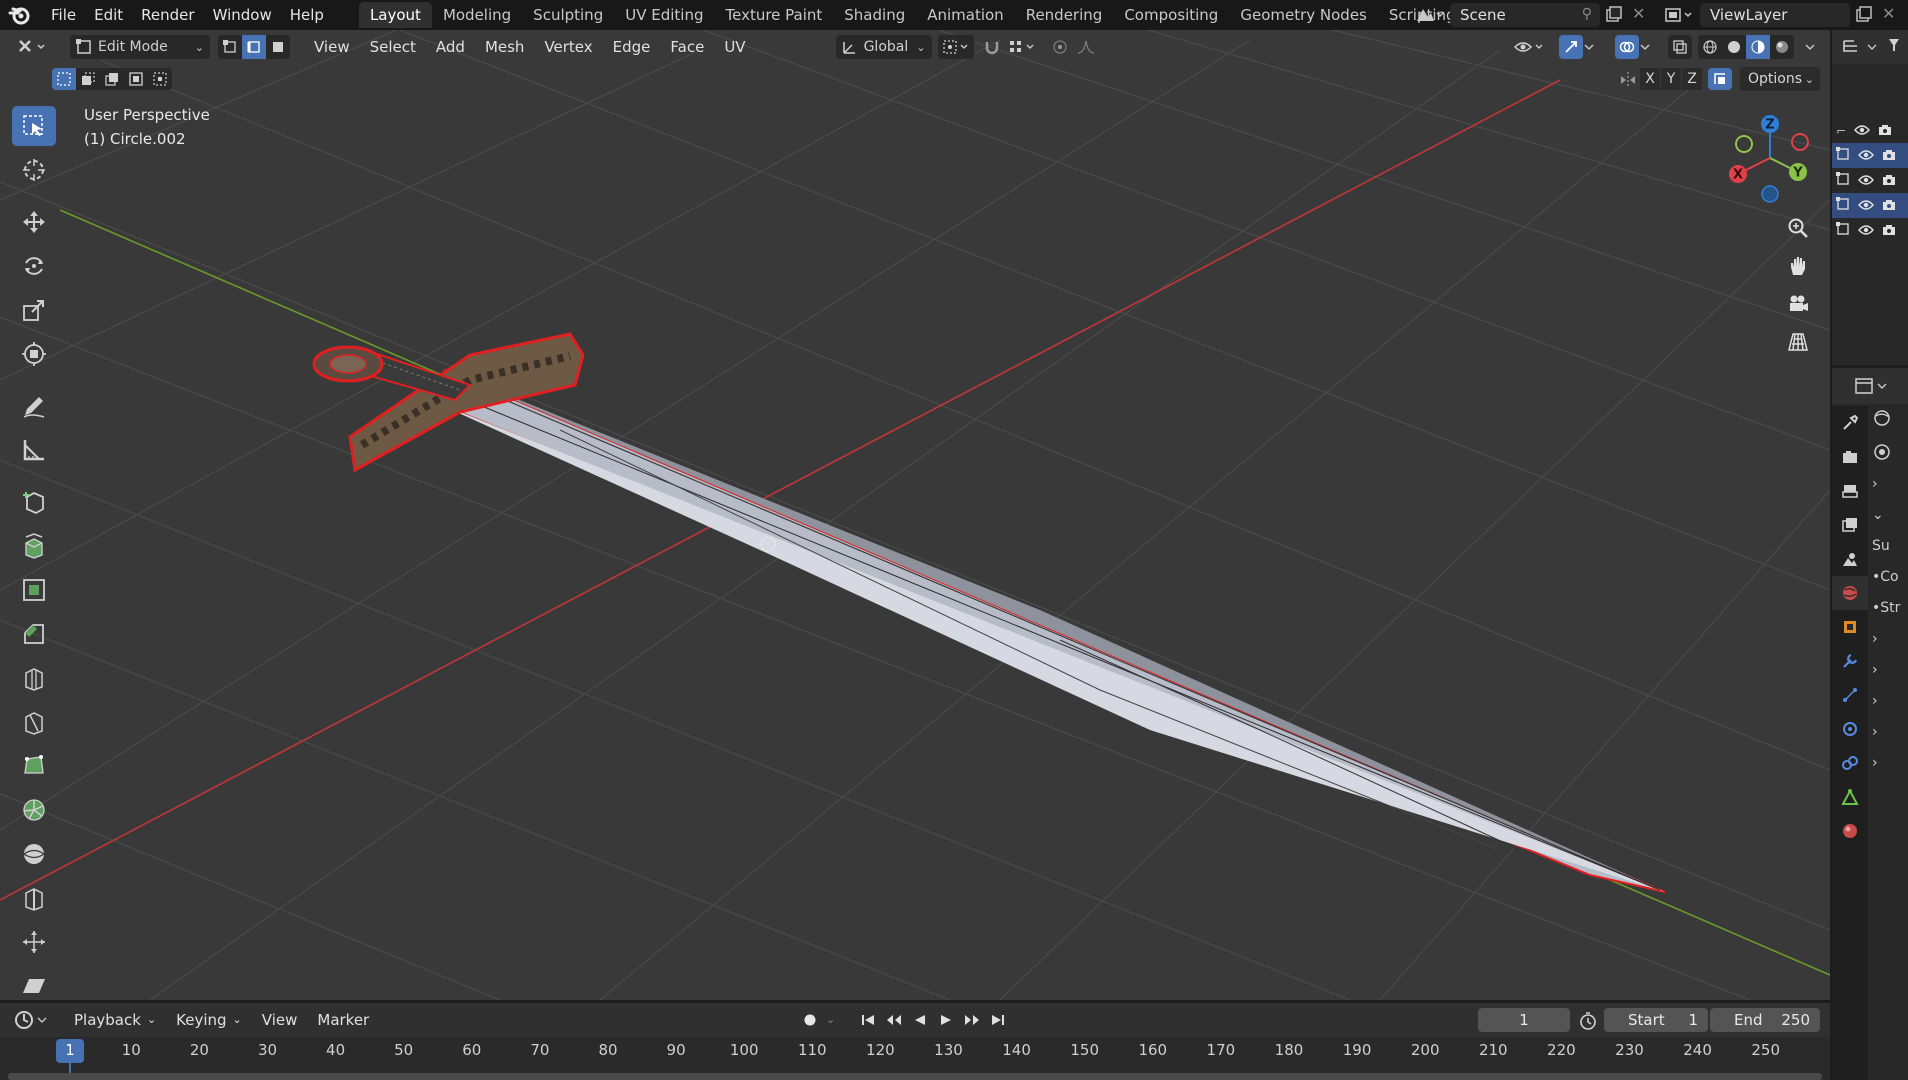  I want to click on menu-window: Window, so click(242, 15).